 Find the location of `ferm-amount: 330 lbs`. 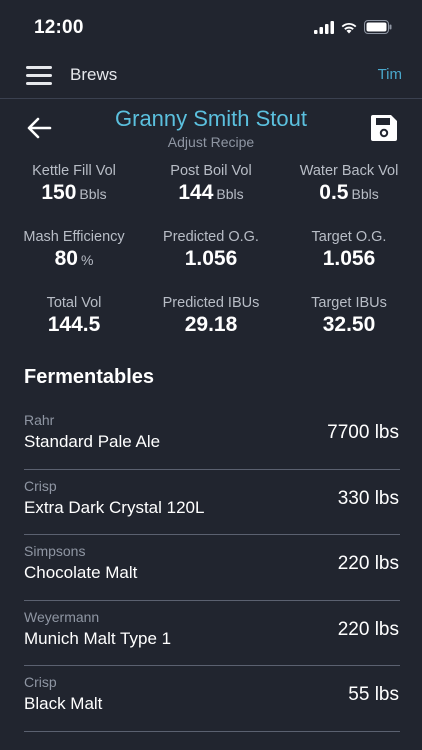

ferm-amount: 330 lbs is located at coordinates (368, 498).